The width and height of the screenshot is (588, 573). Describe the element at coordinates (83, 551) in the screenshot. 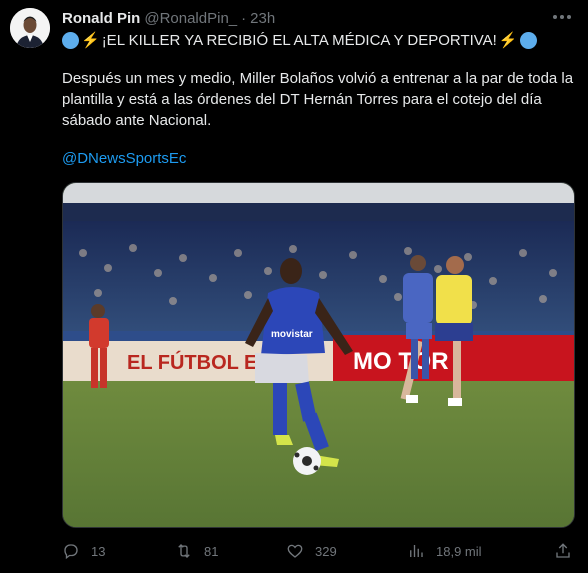

I see `reply-button: 13` at that location.